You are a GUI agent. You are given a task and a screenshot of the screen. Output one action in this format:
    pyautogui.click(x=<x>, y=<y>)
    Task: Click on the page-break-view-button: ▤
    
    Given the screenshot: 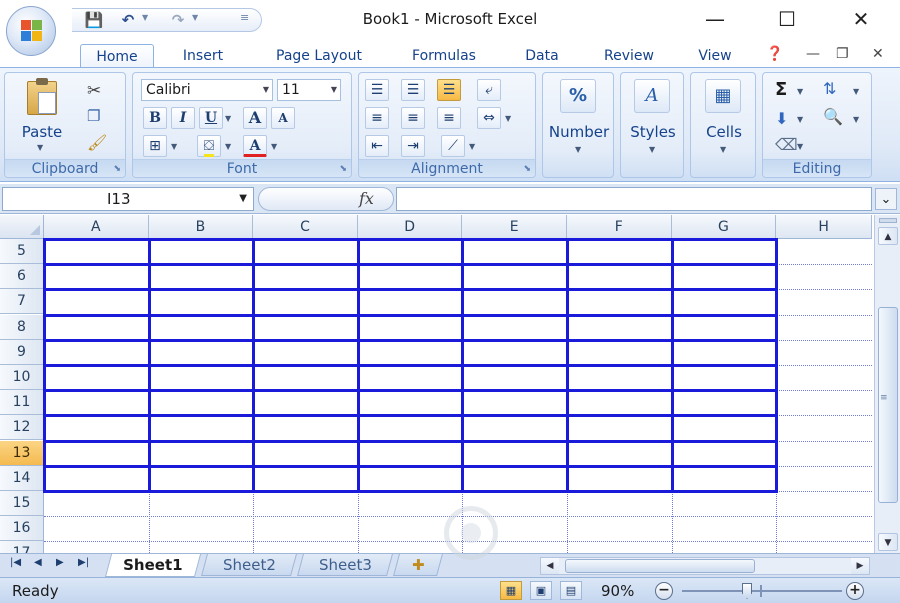 What is the action you would take?
    pyautogui.click(x=571, y=590)
    